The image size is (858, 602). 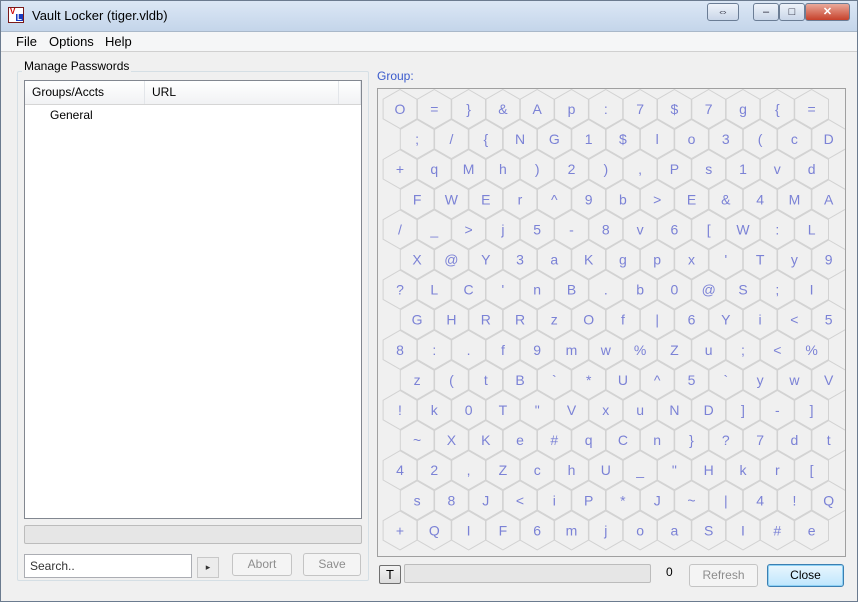 What do you see at coordinates (726, 139) in the screenshot?
I see `hex-char: 3` at bounding box center [726, 139].